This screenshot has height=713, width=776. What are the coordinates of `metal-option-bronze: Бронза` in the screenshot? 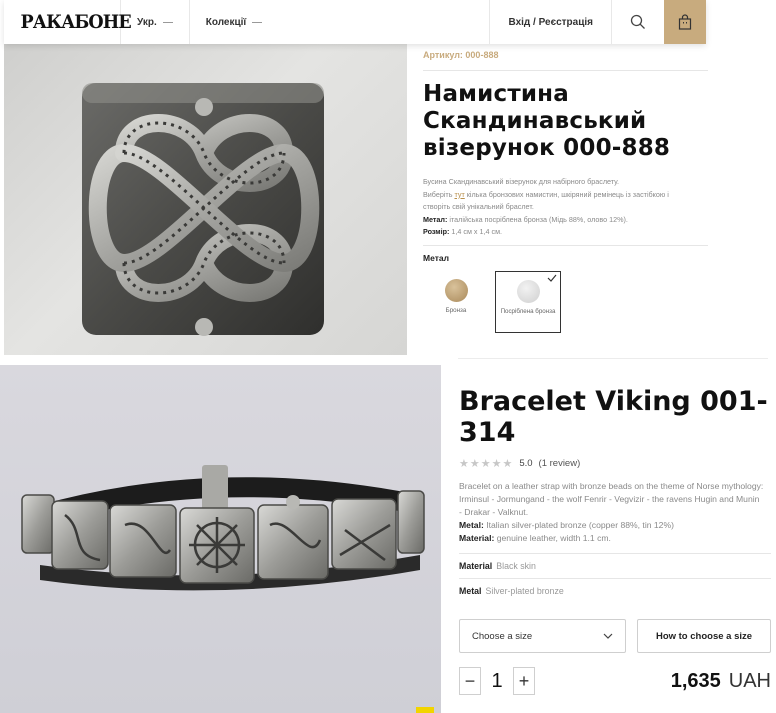 It's located at (456, 302).